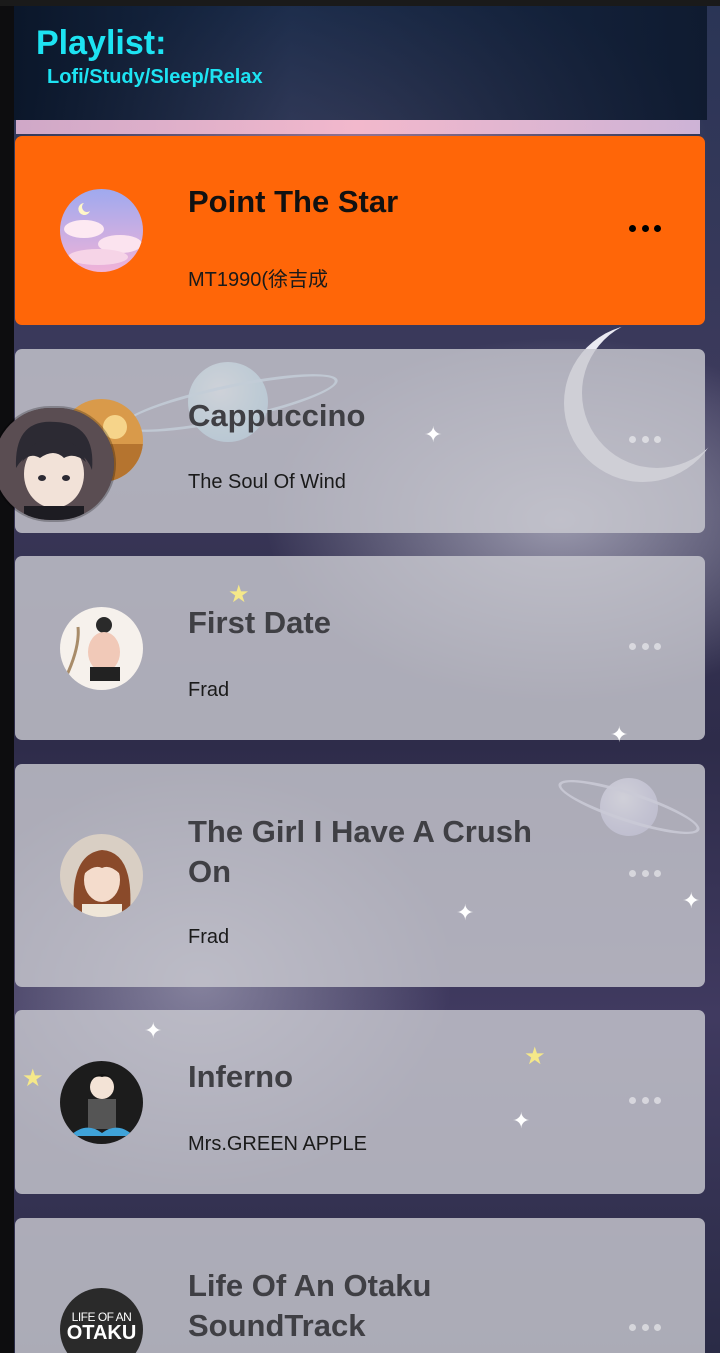  I want to click on song-title: First Date, so click(259, 622).